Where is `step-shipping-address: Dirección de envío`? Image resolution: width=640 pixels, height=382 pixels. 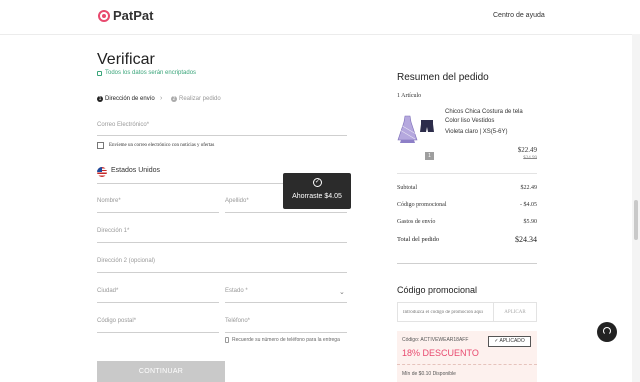
step-shipping-address: Dirección de envío is located at coordinates (130, 99).